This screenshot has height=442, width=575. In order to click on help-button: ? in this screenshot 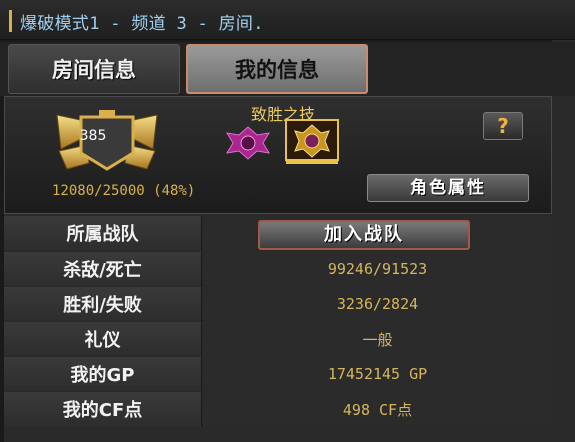, I will do `click(503, 126)`.